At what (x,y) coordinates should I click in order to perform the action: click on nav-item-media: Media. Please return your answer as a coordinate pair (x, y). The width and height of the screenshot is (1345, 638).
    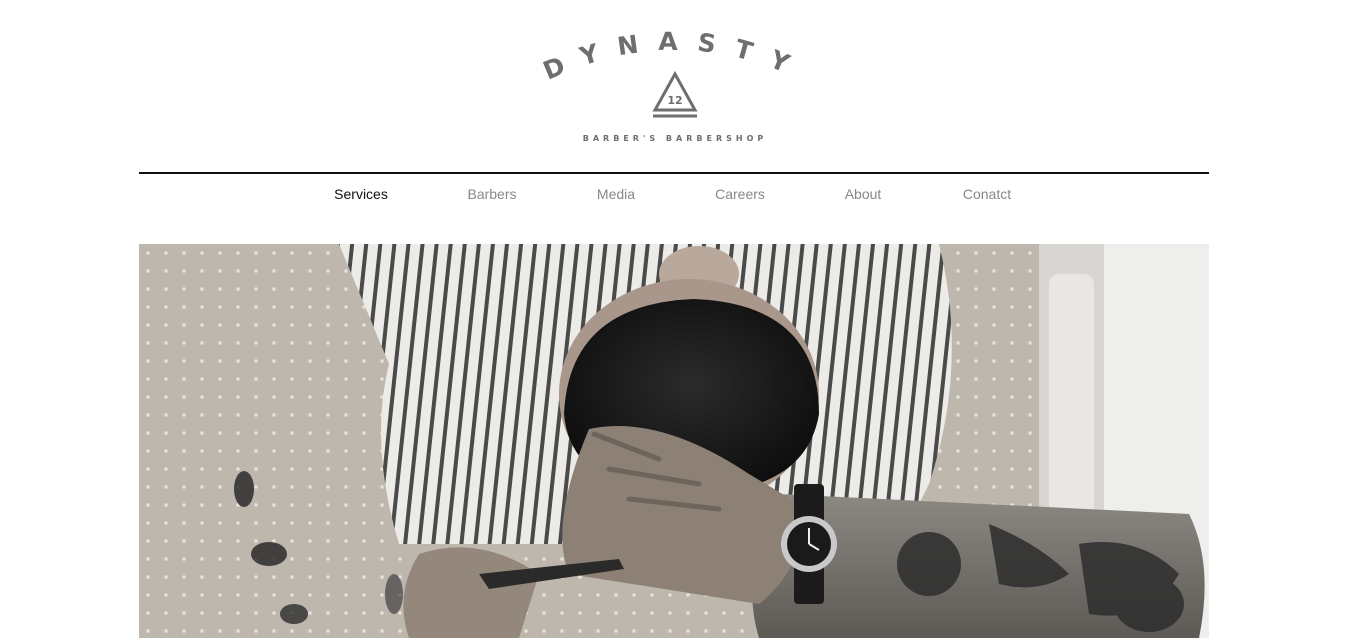
    Looking at the image, I should click on (616, 194).